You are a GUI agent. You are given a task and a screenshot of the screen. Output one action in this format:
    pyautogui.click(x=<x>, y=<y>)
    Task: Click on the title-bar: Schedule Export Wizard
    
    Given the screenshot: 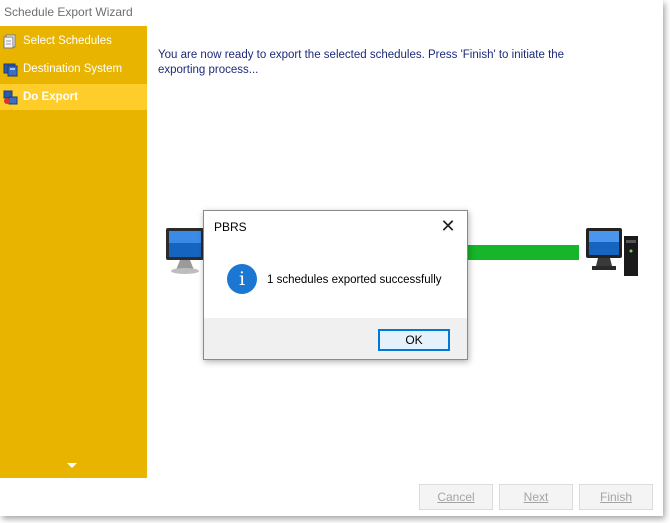 What is the action you would take?
    pyautogui.click(x=331, y=13)
    